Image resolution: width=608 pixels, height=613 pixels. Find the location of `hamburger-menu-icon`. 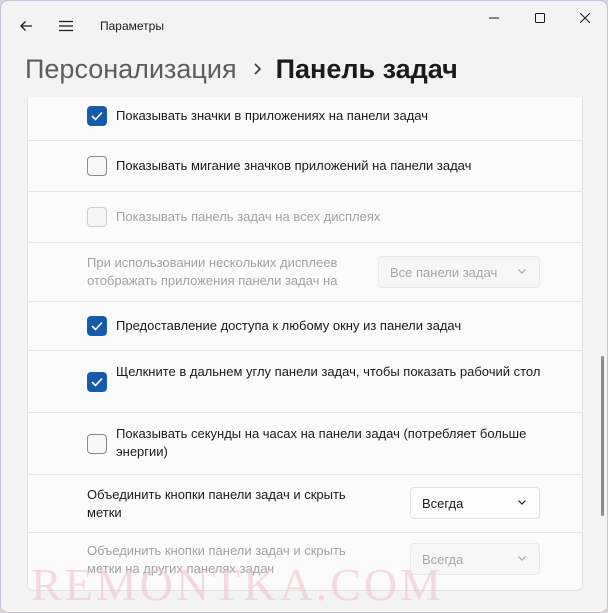

hamburger-menu-icon is located at coordinates (66, 26).